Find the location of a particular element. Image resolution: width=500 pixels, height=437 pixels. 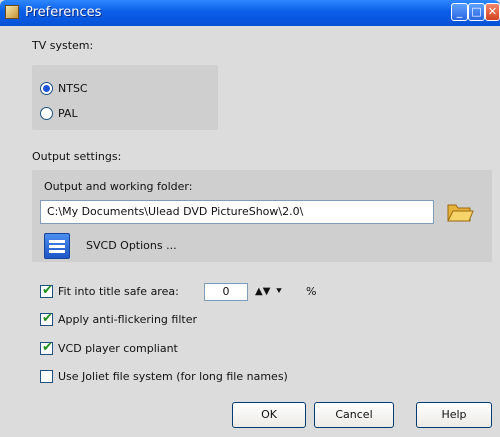

maximize-button: □ is located at coordinates (476, 12).